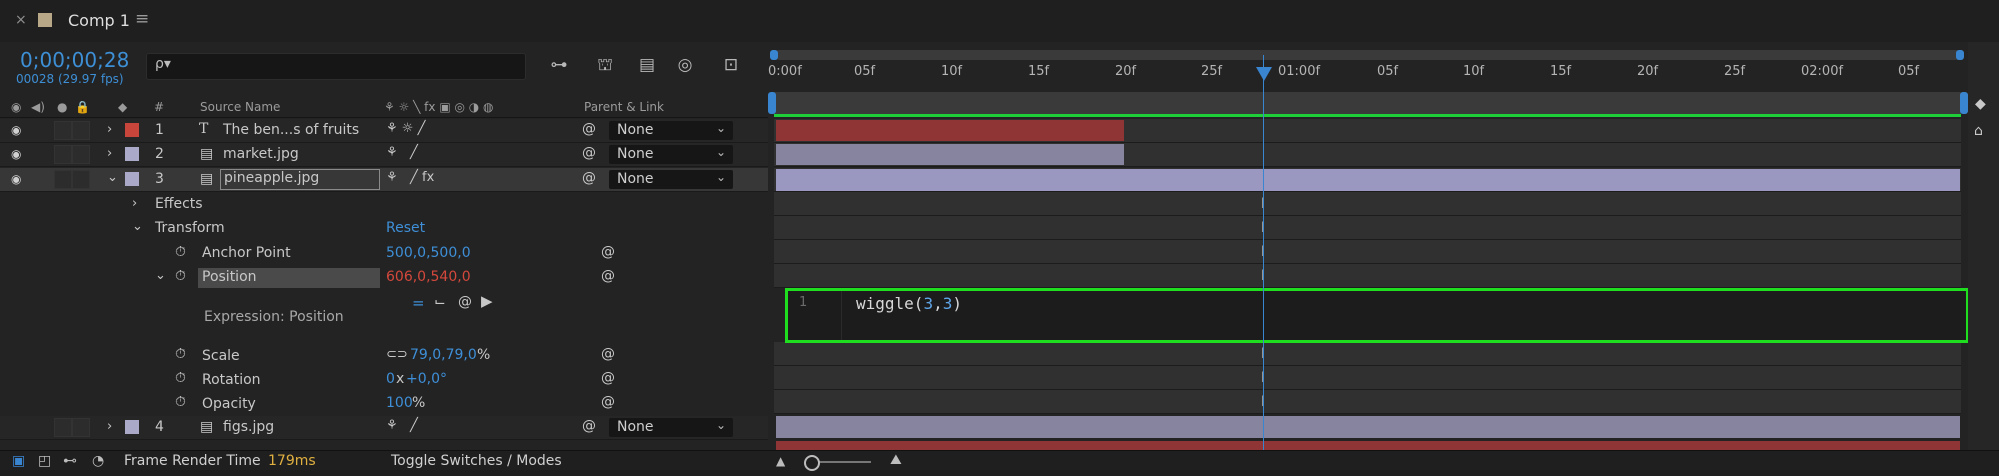 The width and height of the screenshot is (1999, 476). What do you see at coordinates (405, 228) in the screenshot?
I see `reset-link: Reset` at bounding box center [405, 228].